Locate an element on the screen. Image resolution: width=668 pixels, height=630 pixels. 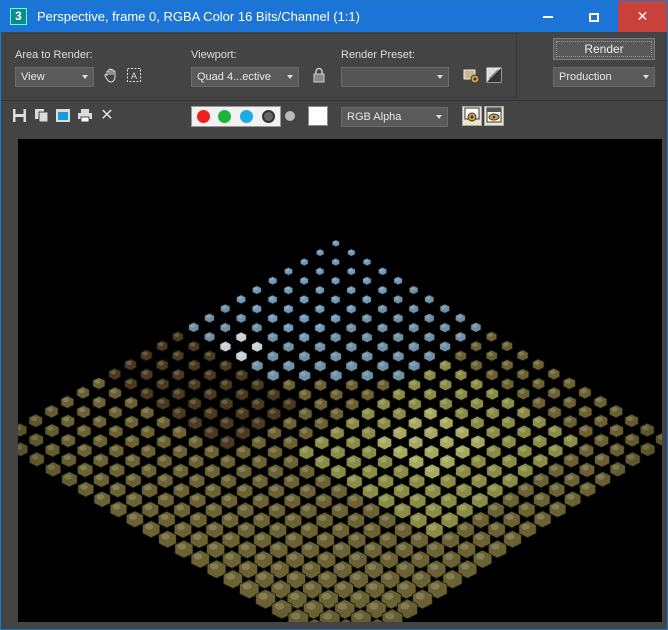
monochrome-toggle is located at coordinates (290, 116).